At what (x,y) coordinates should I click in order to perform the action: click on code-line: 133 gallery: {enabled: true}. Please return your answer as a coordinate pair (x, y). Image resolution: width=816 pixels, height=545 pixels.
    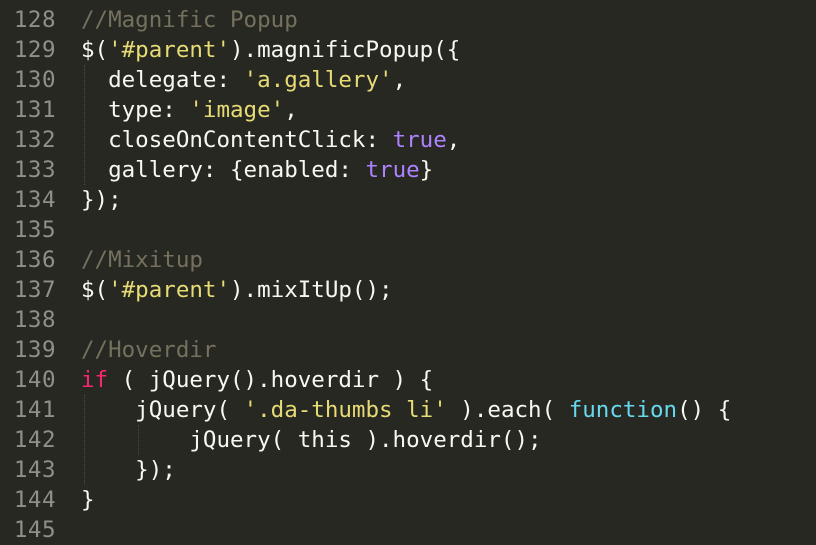
    Looking at the image, I should click on (408, 170).